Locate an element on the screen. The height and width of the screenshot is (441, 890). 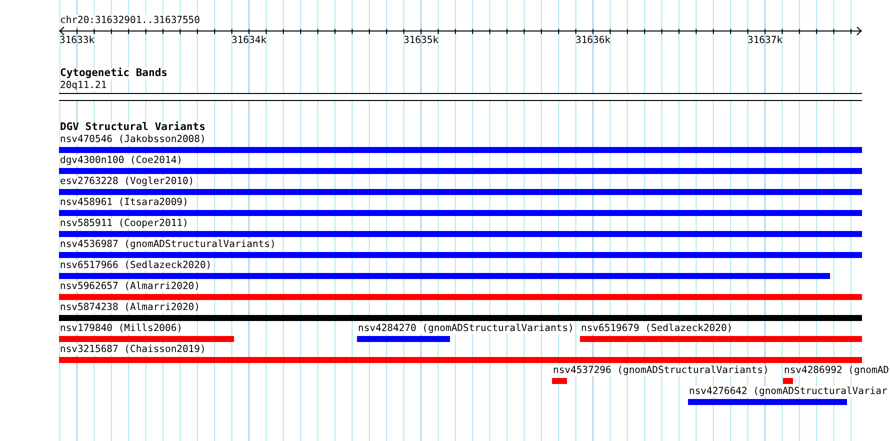
variant-label: nsv4536987 (gnomADStructuralVariants) is located at coordinates (168, 244).